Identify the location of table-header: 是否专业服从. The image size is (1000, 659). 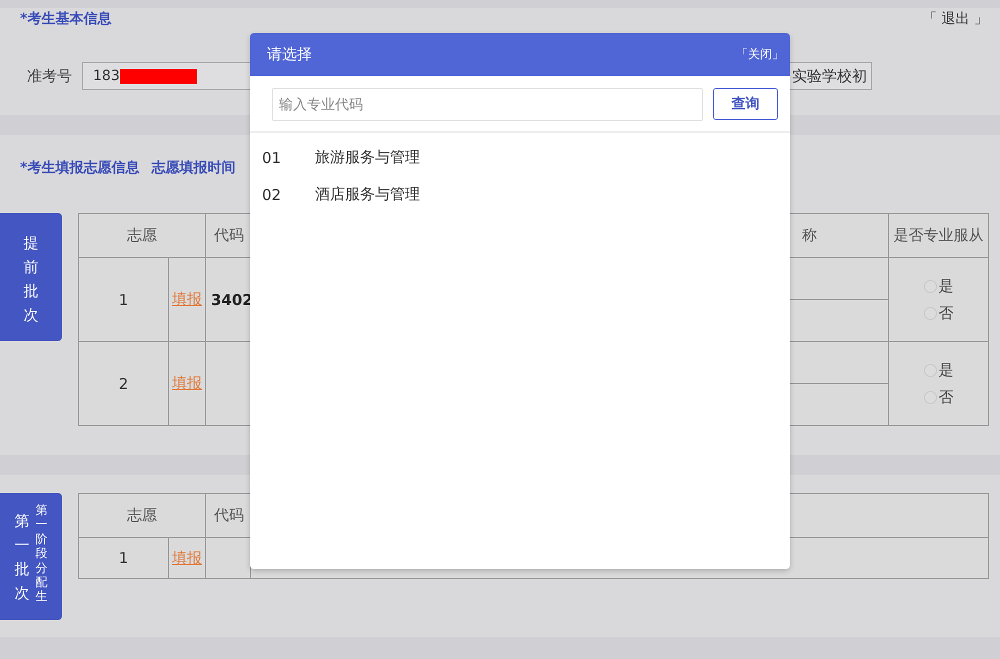
(939, 236).